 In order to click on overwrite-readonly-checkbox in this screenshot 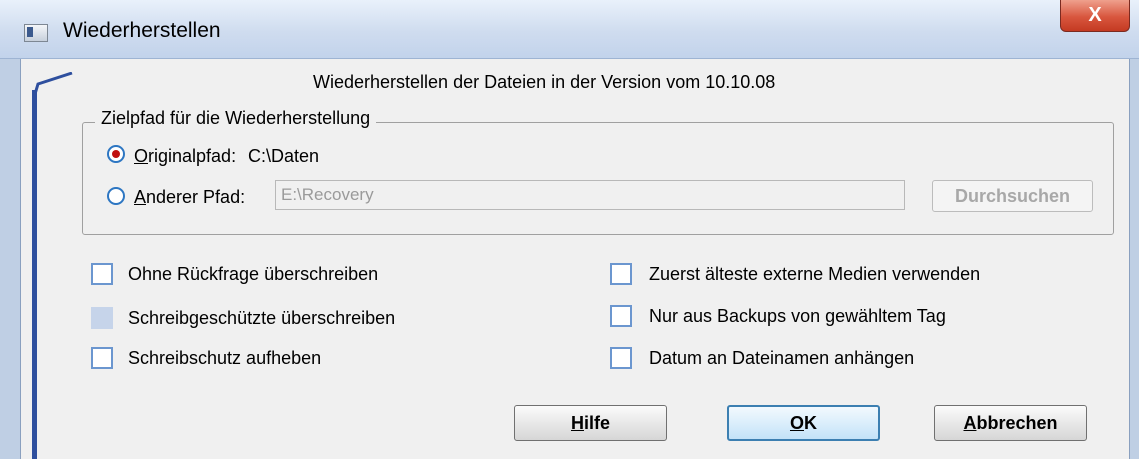, I will do `click(102, 318)`.